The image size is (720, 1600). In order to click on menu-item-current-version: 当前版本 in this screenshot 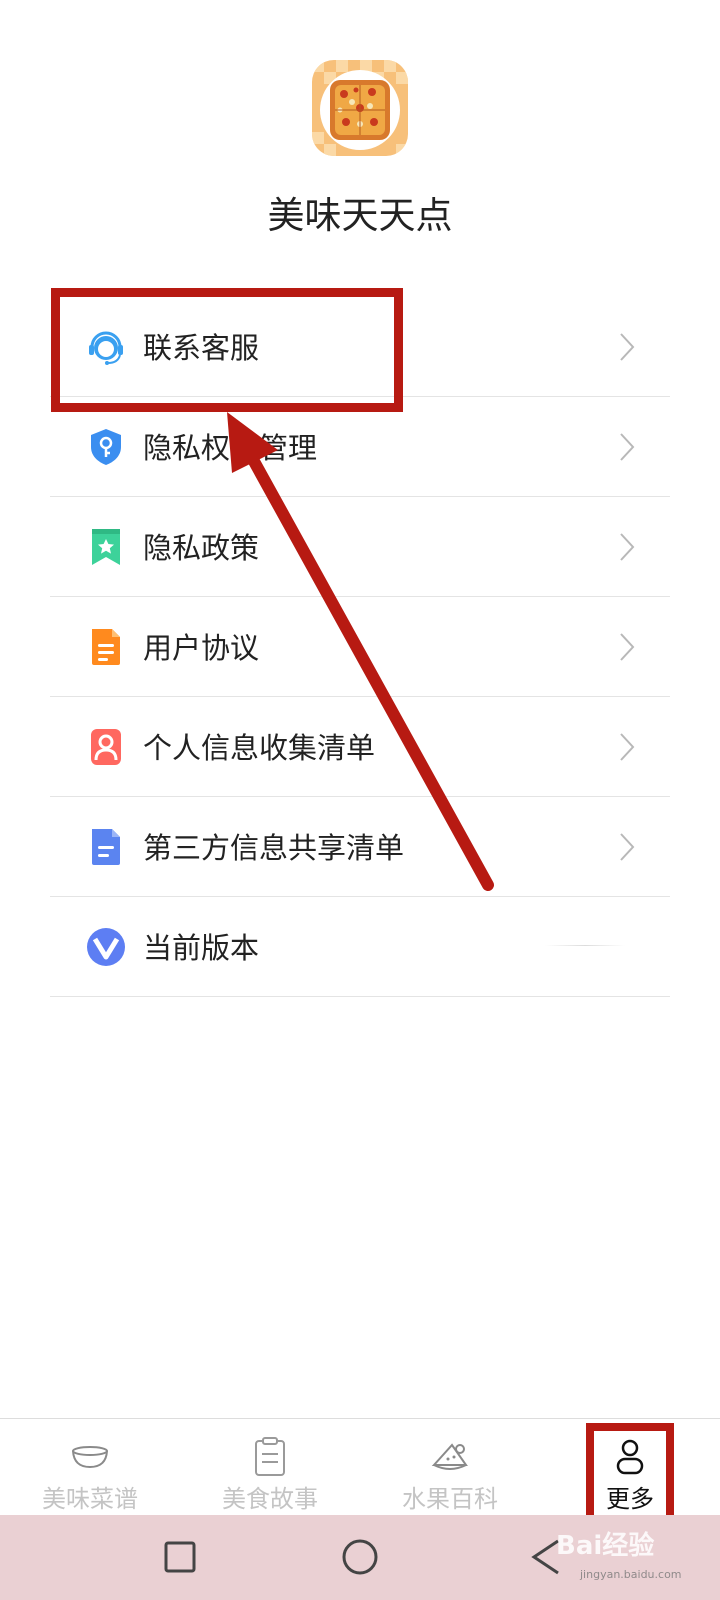, I will do `click(360, 947)`.